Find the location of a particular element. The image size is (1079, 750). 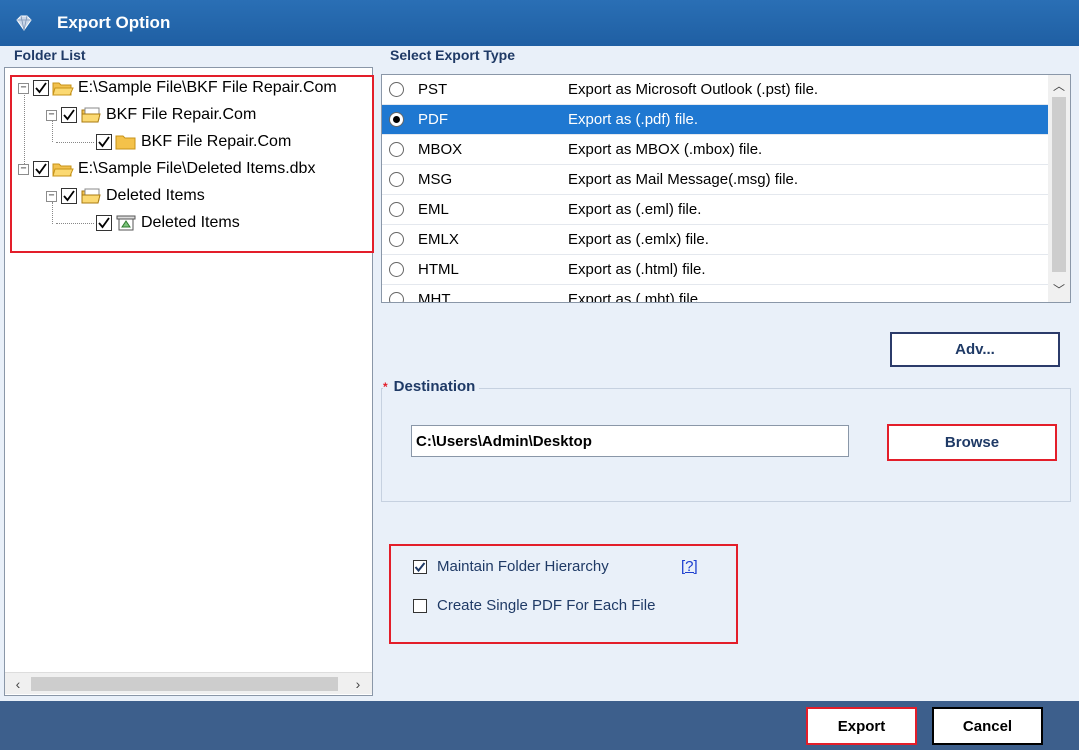

window-title: Export Option is located at coordinates (114, 22).